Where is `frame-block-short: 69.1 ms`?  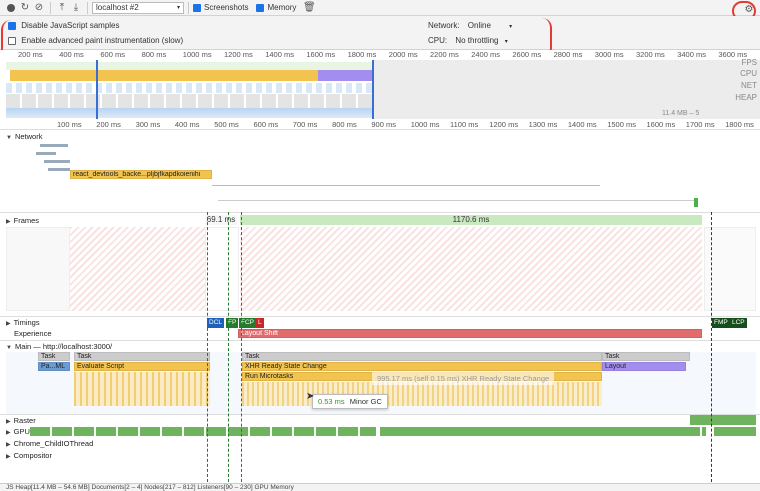 frame-block-short: 69.1 ms is located at coordinates (221, 220).